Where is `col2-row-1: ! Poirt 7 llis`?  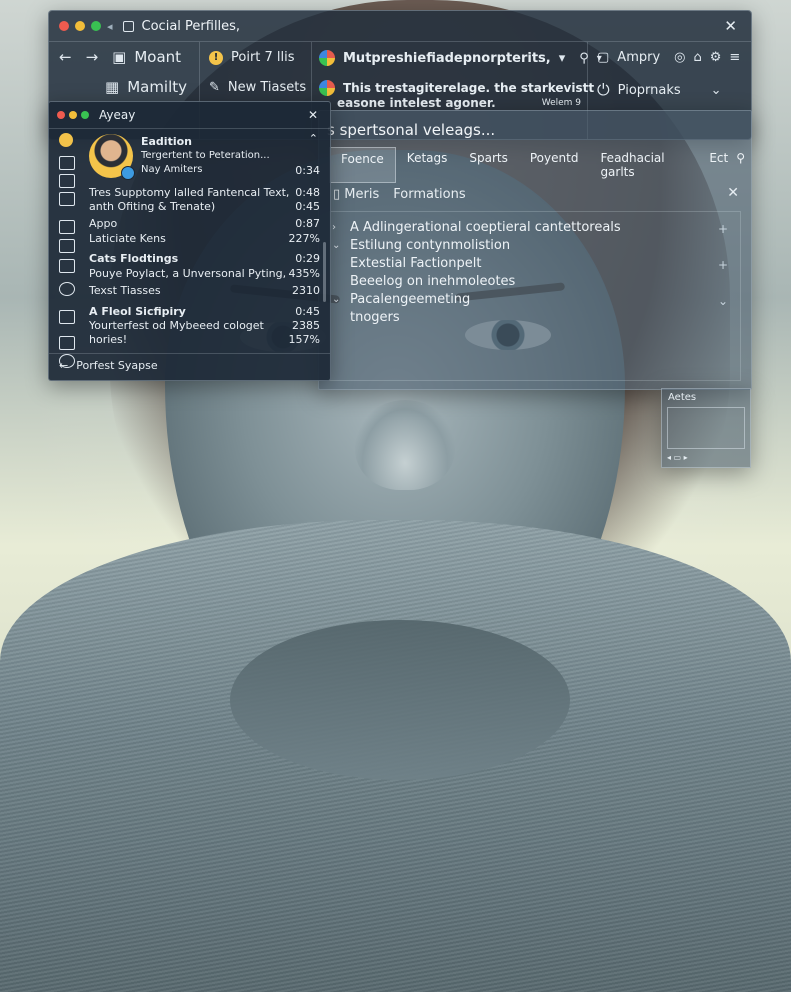 col2-row-1: ! Poirt 7 llis is located at coordinates (252, 57).